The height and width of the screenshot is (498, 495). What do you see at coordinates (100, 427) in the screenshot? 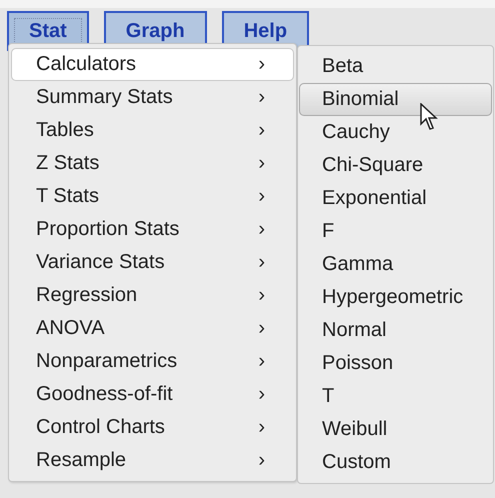
I see `menu-item-label: Control Charts` at bounding box center [100, 427].